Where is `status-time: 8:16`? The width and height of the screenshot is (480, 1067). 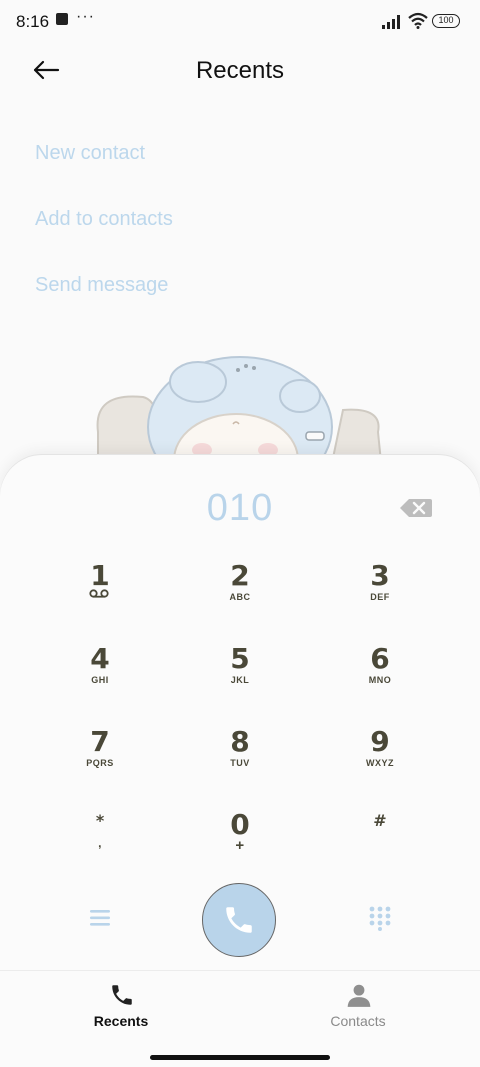
status-time: 8:16 is located at coordinates (33, 21).